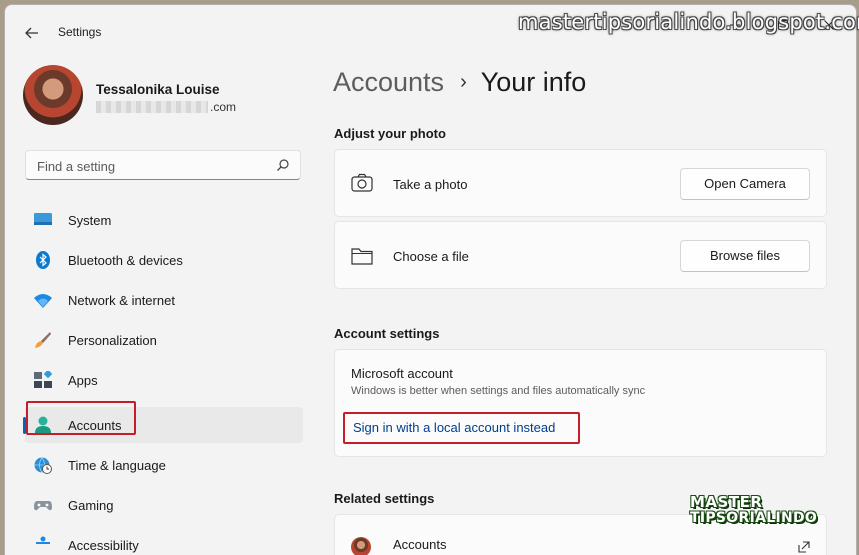 Image resolution: width=859 pixels, height=555 pixels. What do you see at coordinates (402, 373) in the screenshot?
I see `microsoft-account-title: Microsoft account` at bounding box center [402, 373].